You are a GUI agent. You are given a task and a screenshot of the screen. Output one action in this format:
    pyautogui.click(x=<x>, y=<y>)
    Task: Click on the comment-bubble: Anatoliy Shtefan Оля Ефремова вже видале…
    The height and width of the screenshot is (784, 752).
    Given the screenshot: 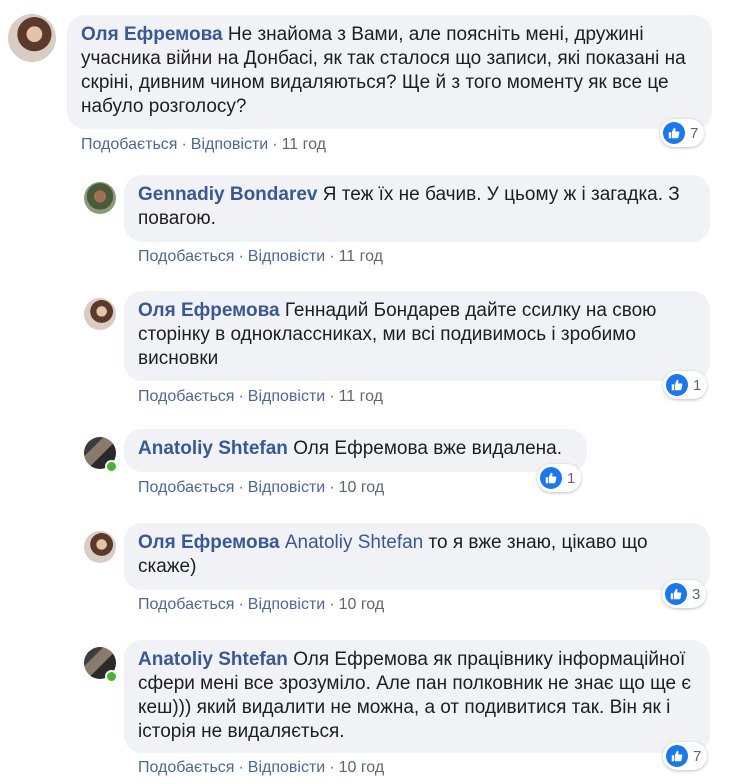 What is the action you would take?
    pyautogui.click(x=355, y=450)
    